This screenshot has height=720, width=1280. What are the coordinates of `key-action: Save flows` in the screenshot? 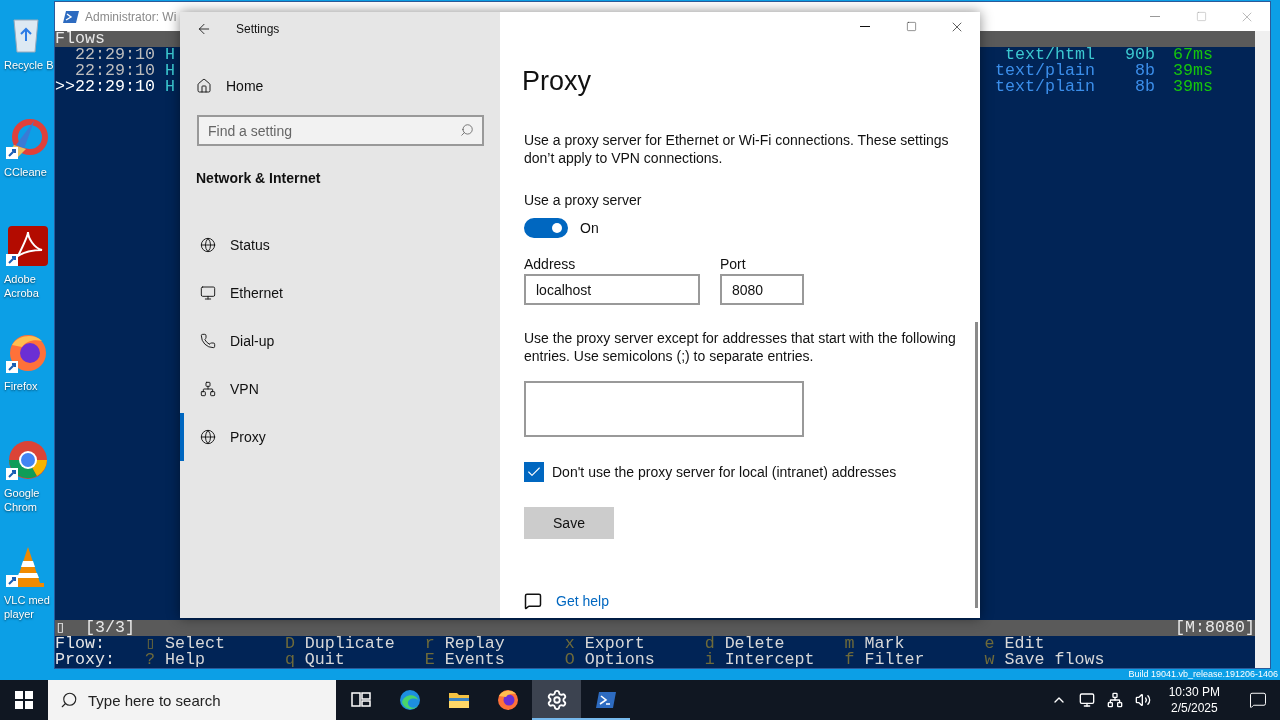 It's located at (1054, 660).